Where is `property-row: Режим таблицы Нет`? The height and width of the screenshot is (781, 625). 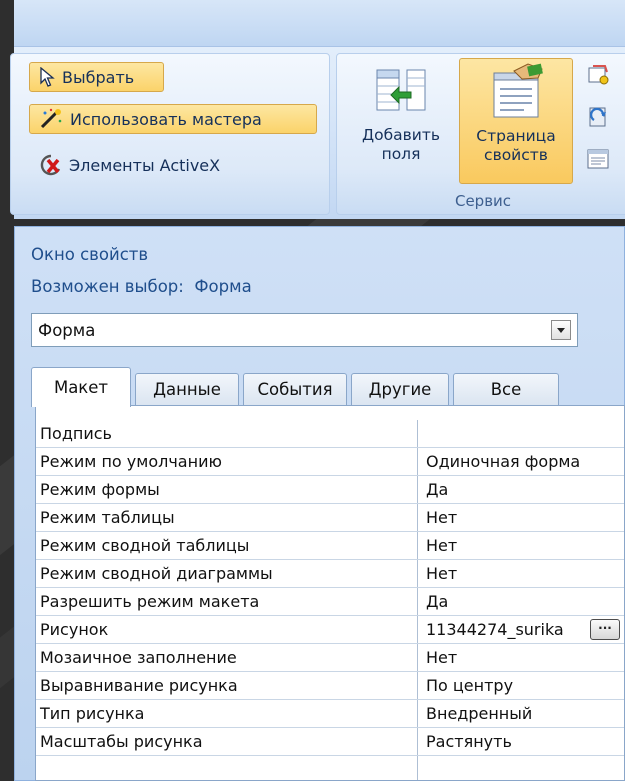
property-row: Режим таблицы Нет is located at coordinates (330, 518).